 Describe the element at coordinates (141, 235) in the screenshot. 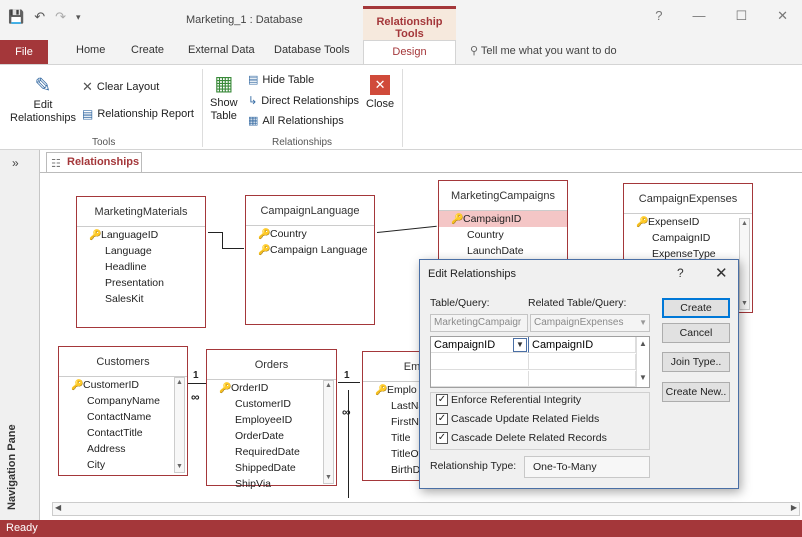

I see `field-row: 🔑LanguageID` at that location.